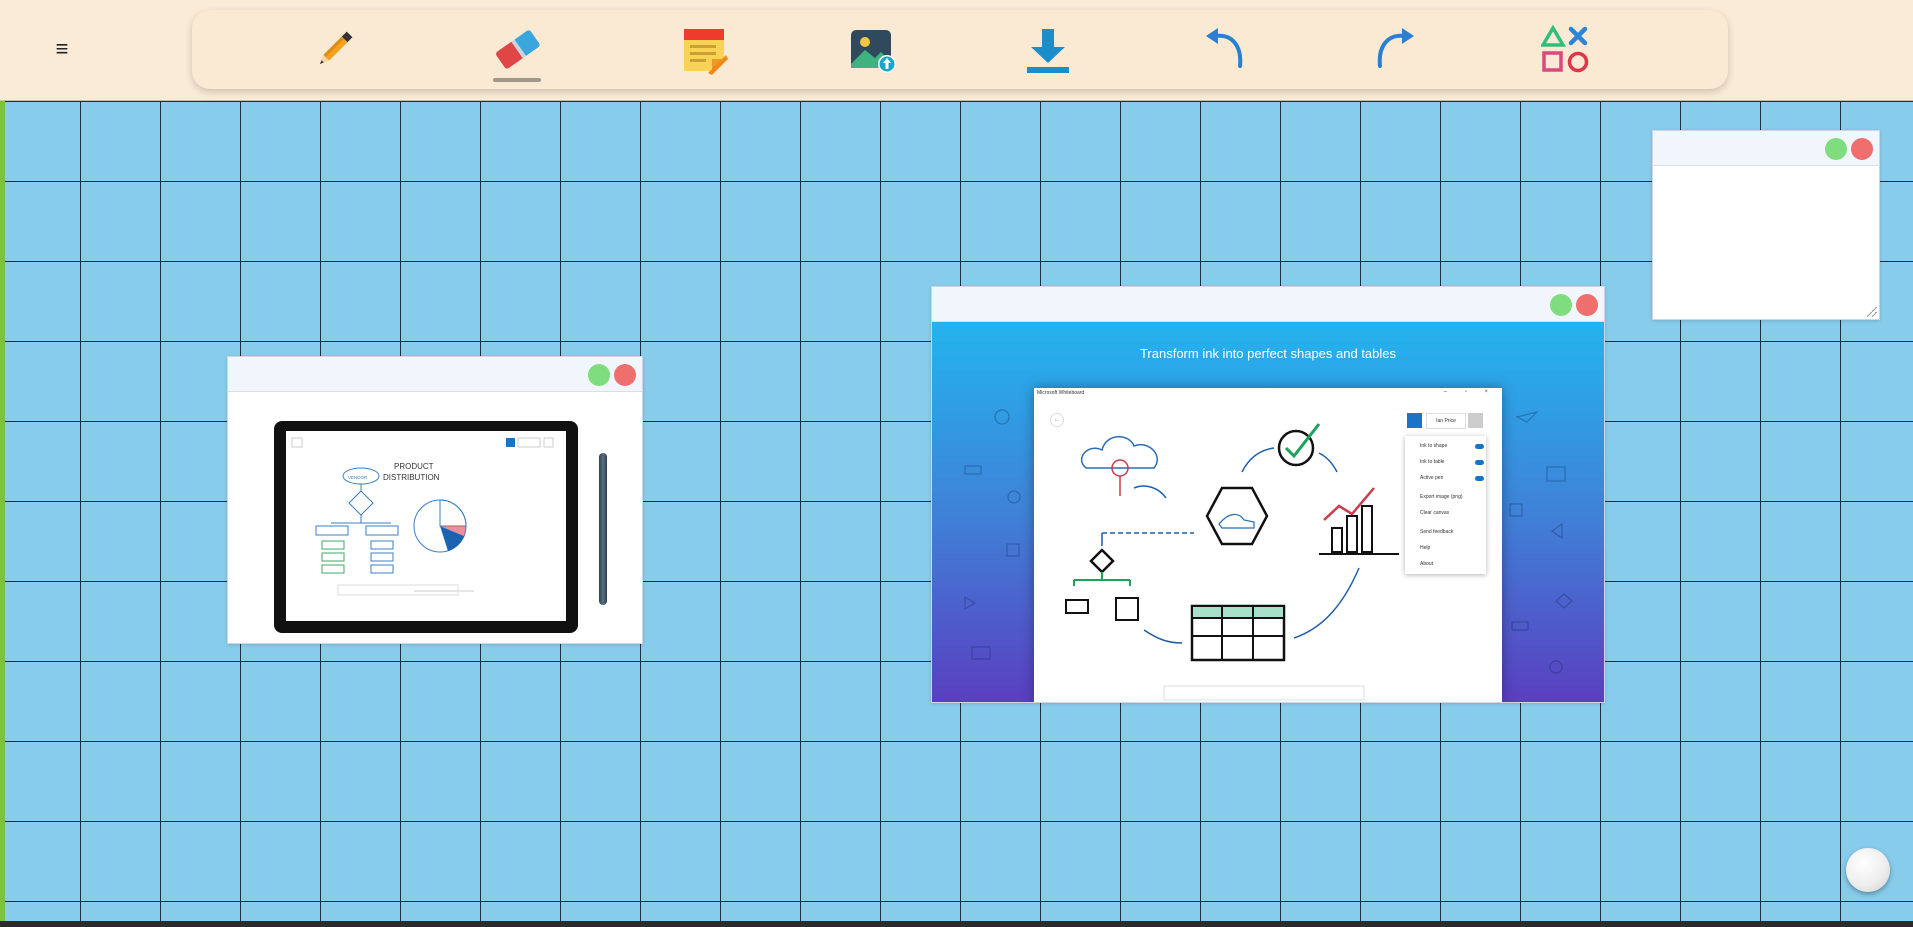 This screenshot has height=927, width=1913. I want to click on eraser-button, so click(517, 52).